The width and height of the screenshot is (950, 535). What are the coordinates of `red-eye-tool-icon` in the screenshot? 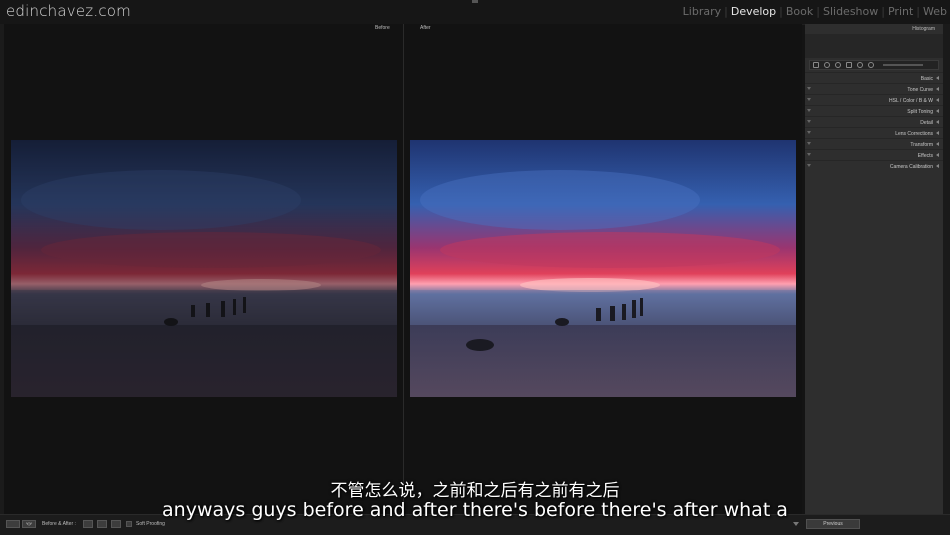 It's located at (838, 65).